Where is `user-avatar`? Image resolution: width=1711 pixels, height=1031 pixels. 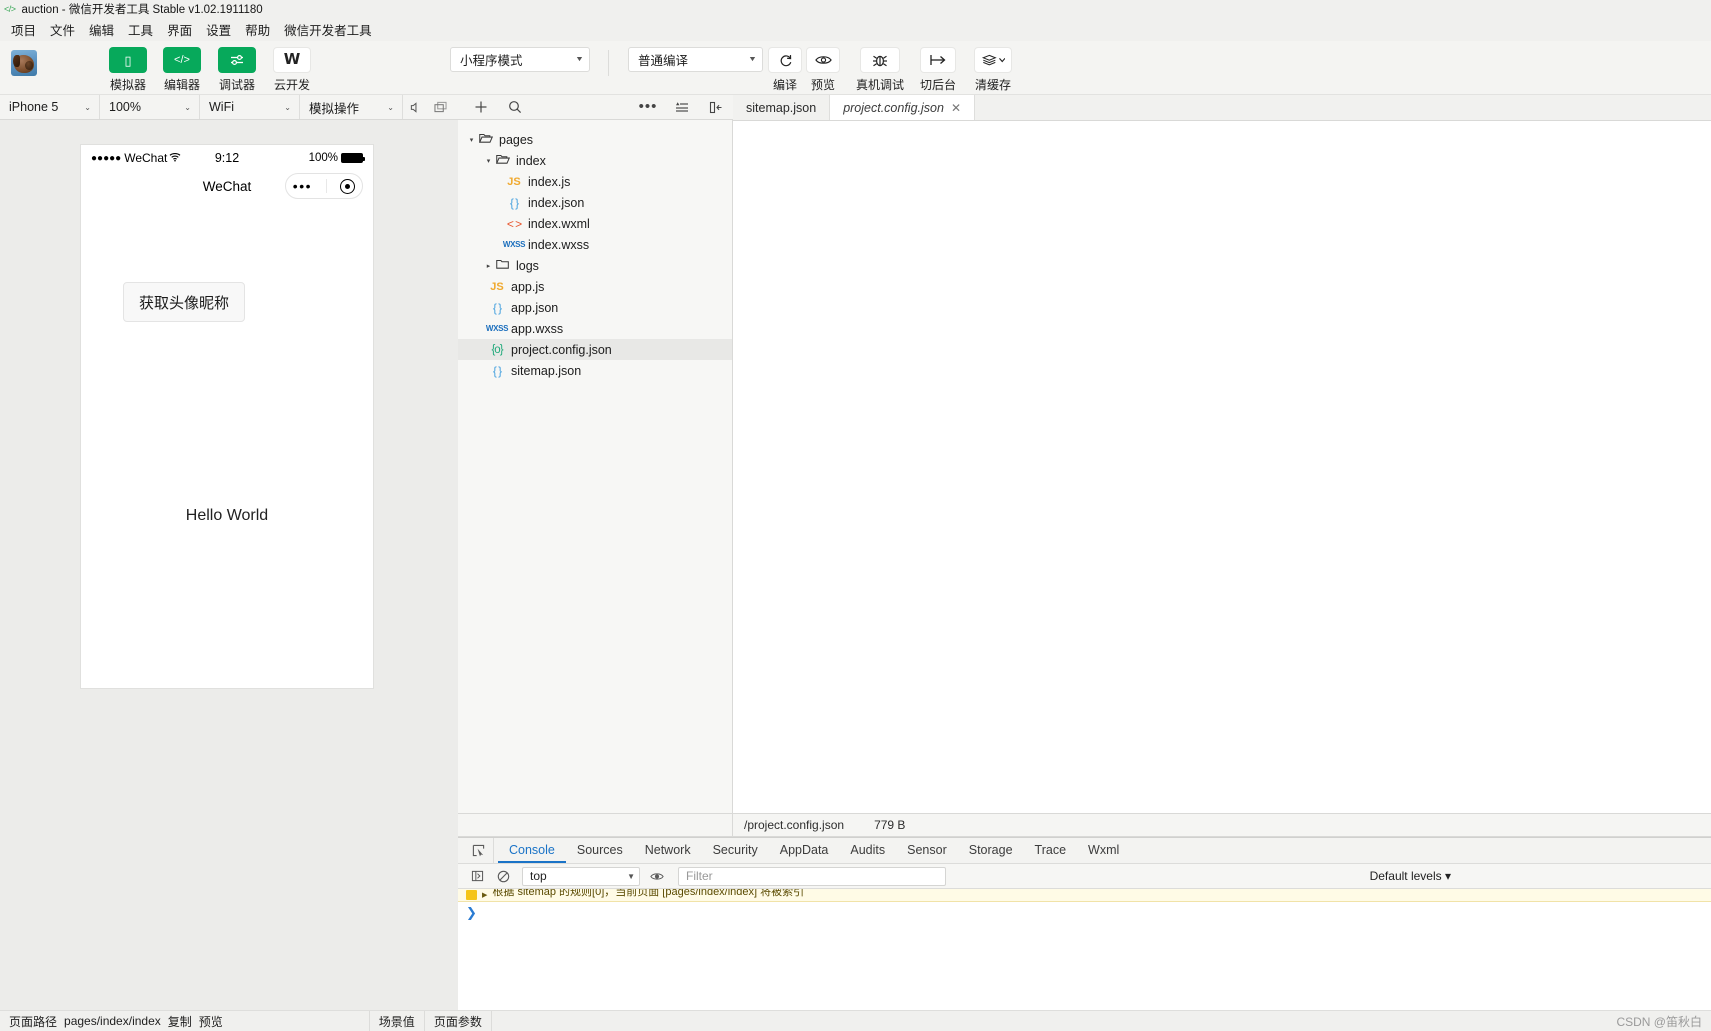 user-avatar is located at coordinates (24, 63).